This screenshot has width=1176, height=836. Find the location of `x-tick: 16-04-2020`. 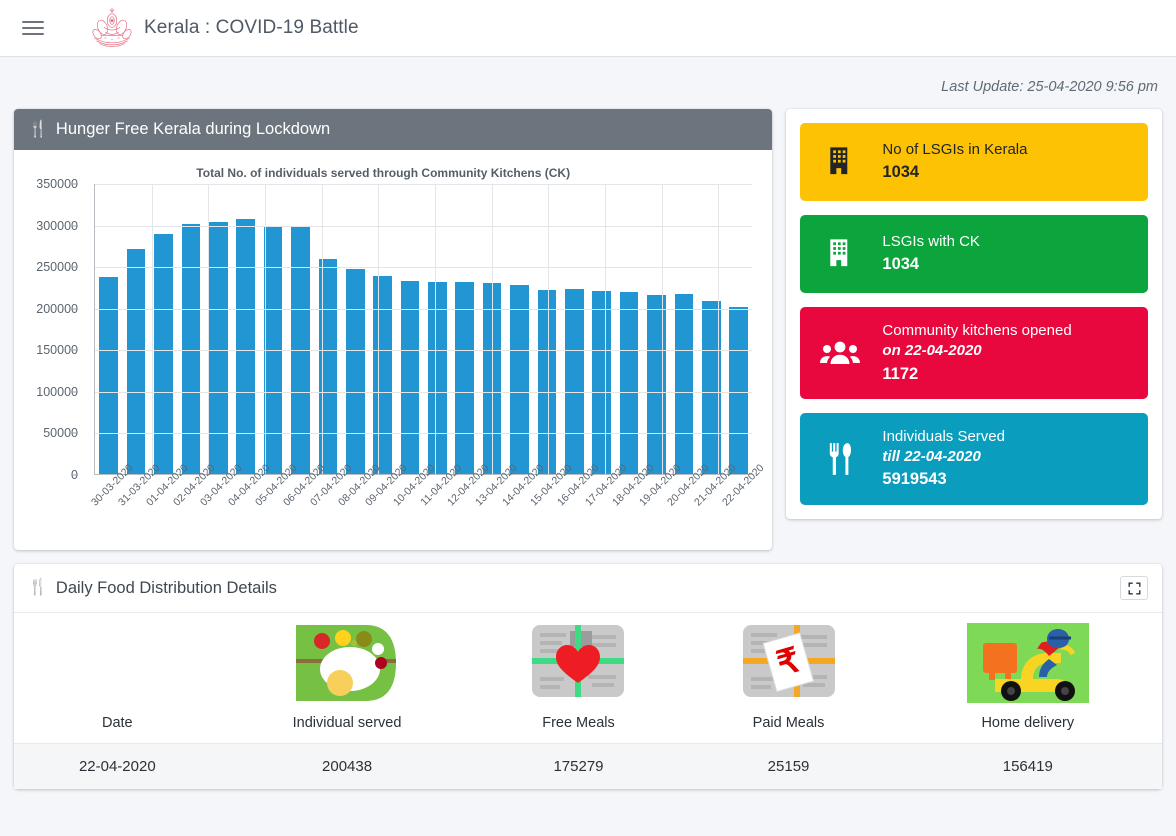

x-tick: 16-04-2020 is located at coordinates (578, 499).